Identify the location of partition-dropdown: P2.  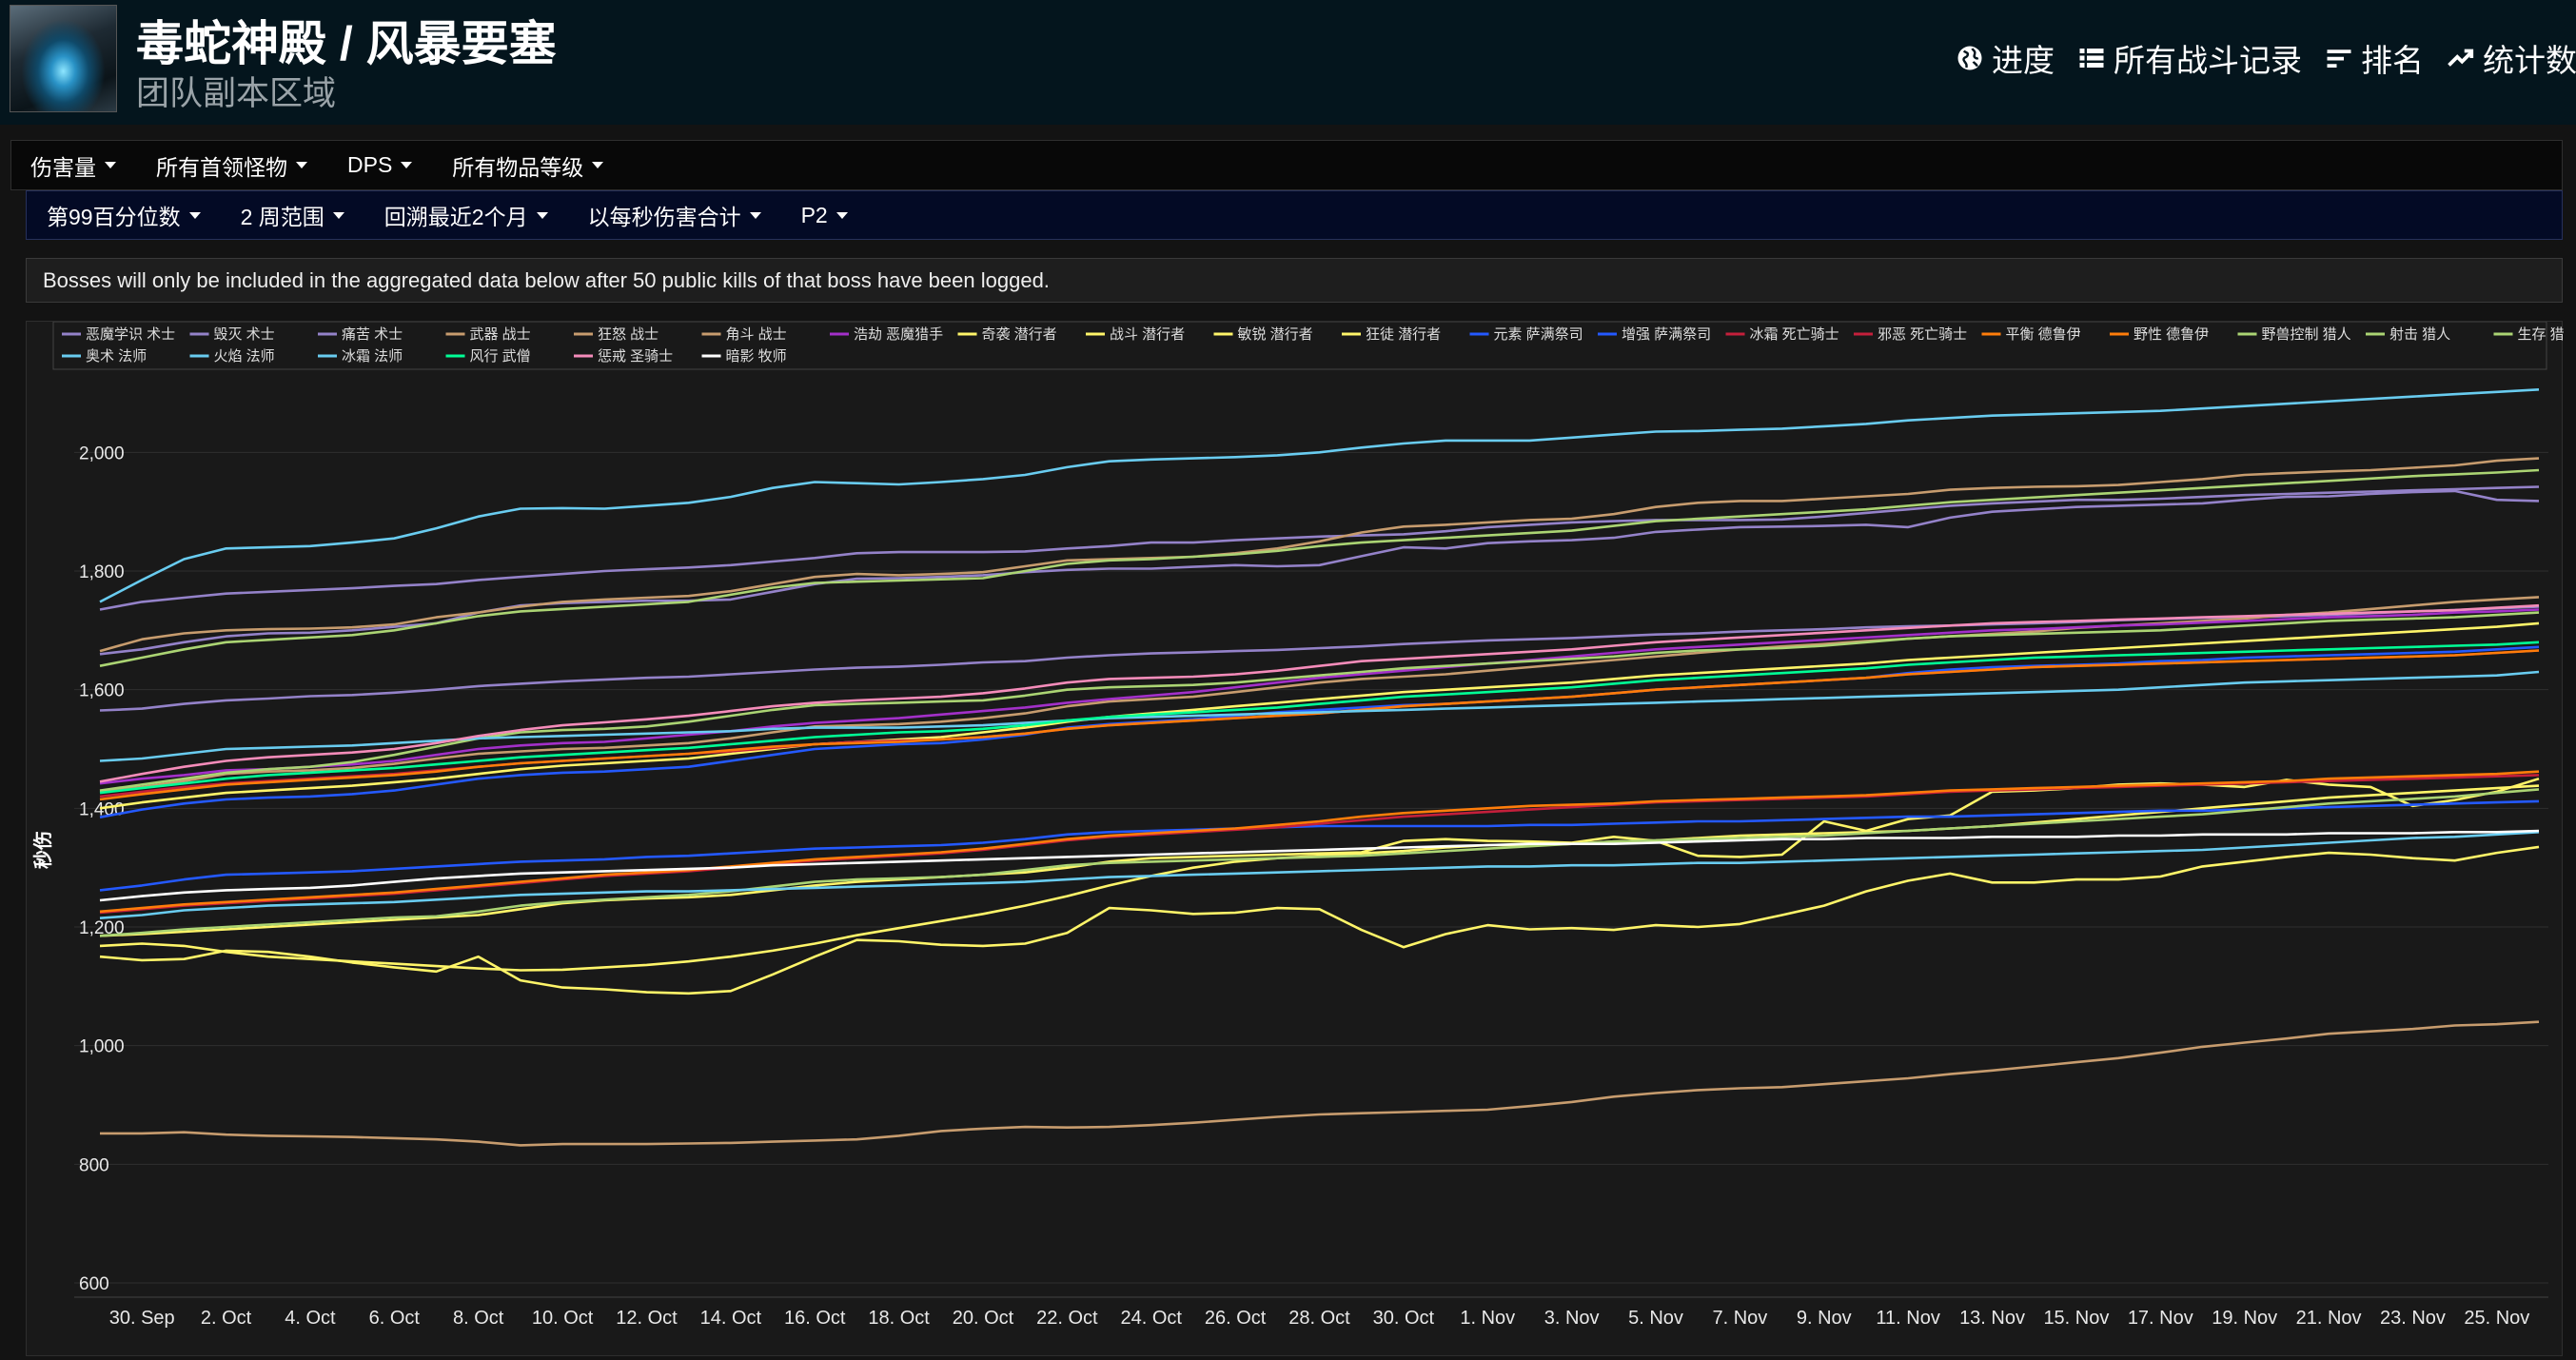
(824, 215).